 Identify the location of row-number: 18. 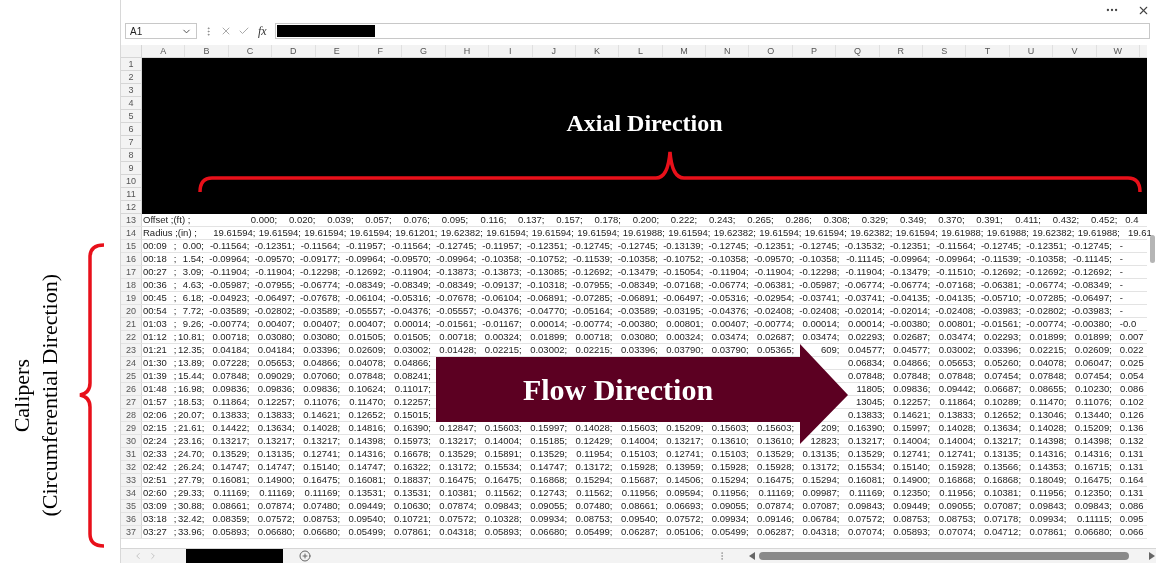
(131, 285).